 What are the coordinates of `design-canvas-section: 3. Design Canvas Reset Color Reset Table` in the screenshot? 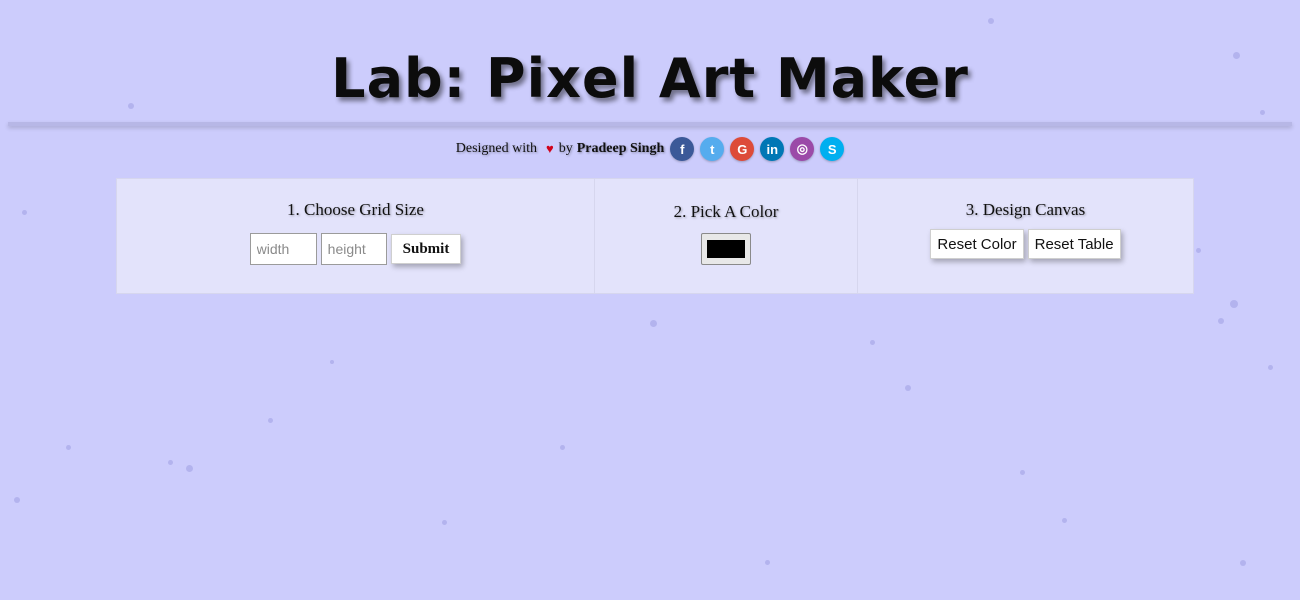 It's located at (1025, 236).